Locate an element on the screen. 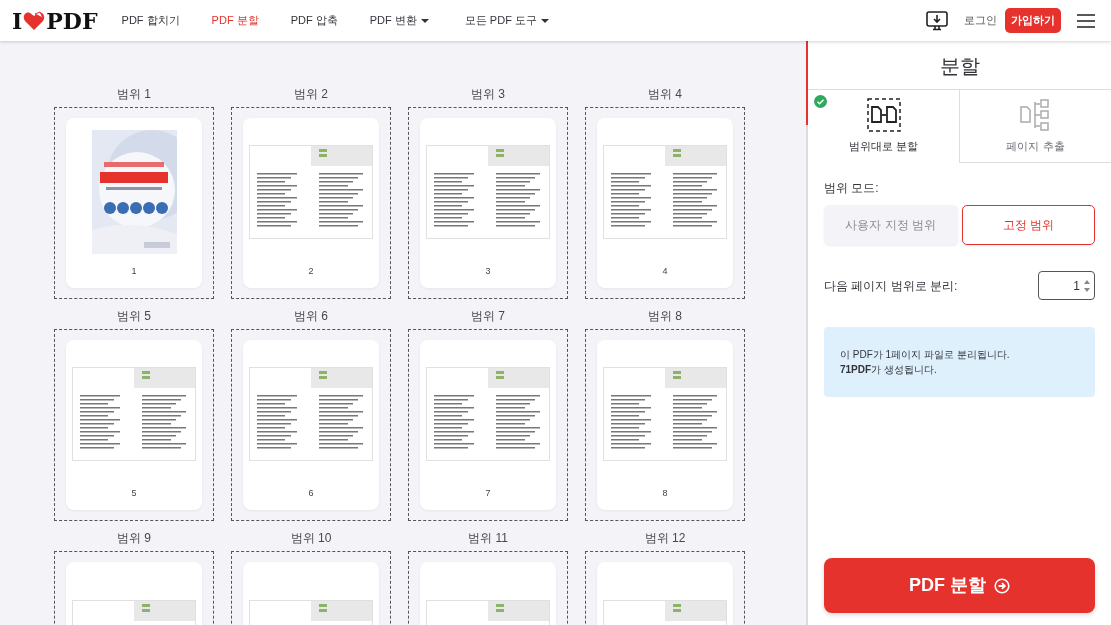 The height and width of the screenshot is (625, 1111). range-label: 범위 6 is located at coordinates (311, 316).